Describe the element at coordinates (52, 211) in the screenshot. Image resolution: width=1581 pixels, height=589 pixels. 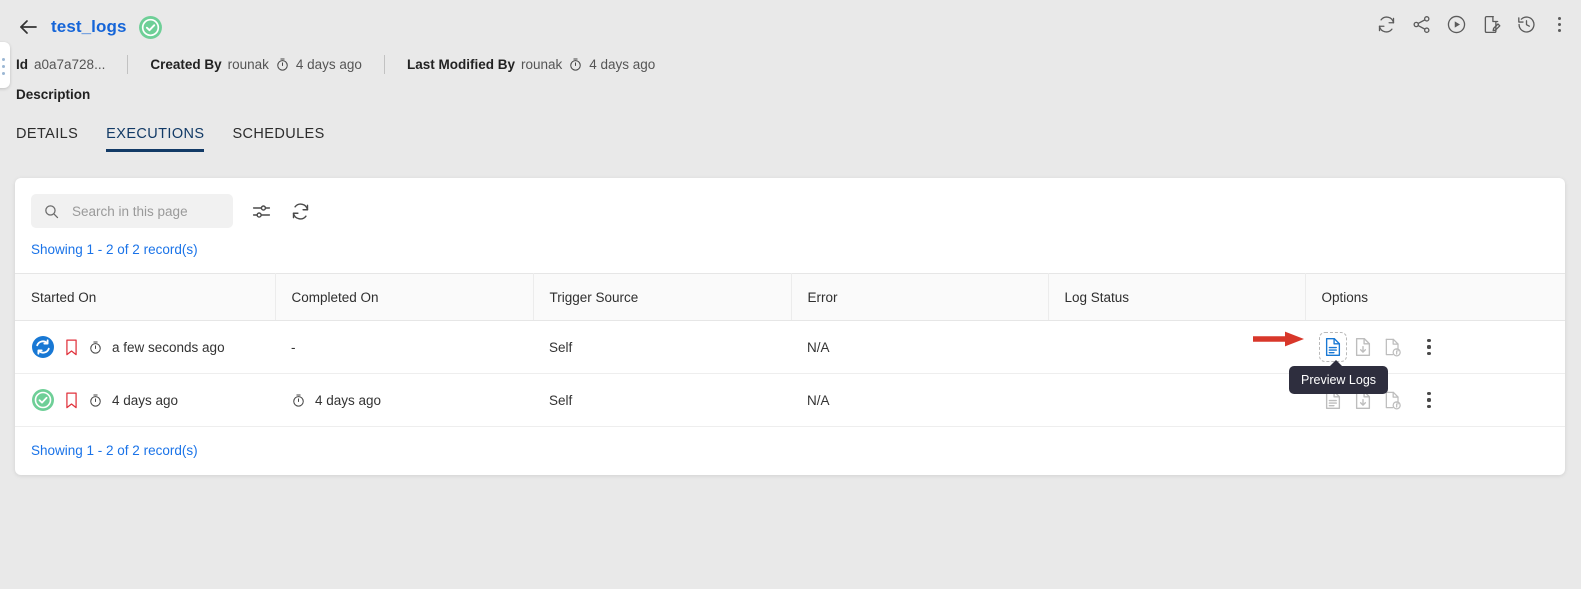
I see `search-icon` at that location.